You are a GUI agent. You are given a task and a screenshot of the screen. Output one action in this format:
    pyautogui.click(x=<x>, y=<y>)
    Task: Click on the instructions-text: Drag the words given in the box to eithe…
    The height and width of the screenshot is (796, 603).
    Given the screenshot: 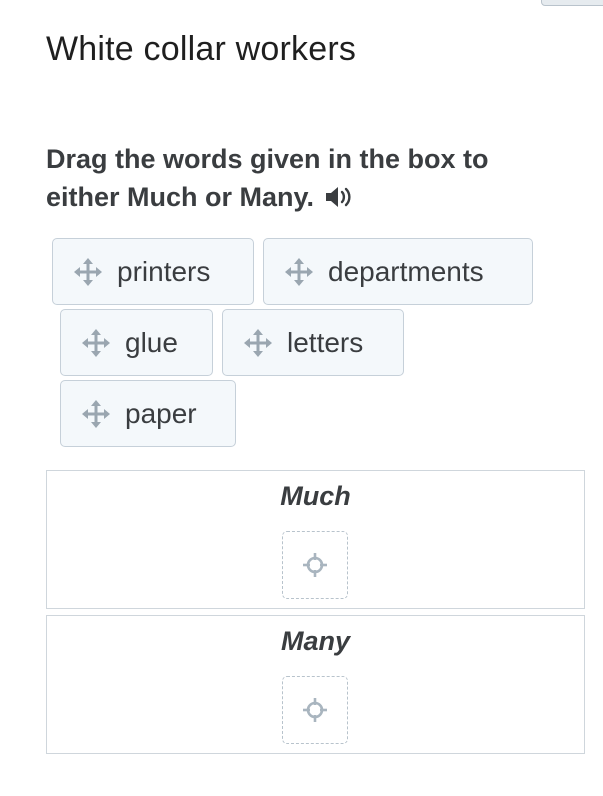 What is the action you would take?
    pyautogui.click(x=267, y=178)
    